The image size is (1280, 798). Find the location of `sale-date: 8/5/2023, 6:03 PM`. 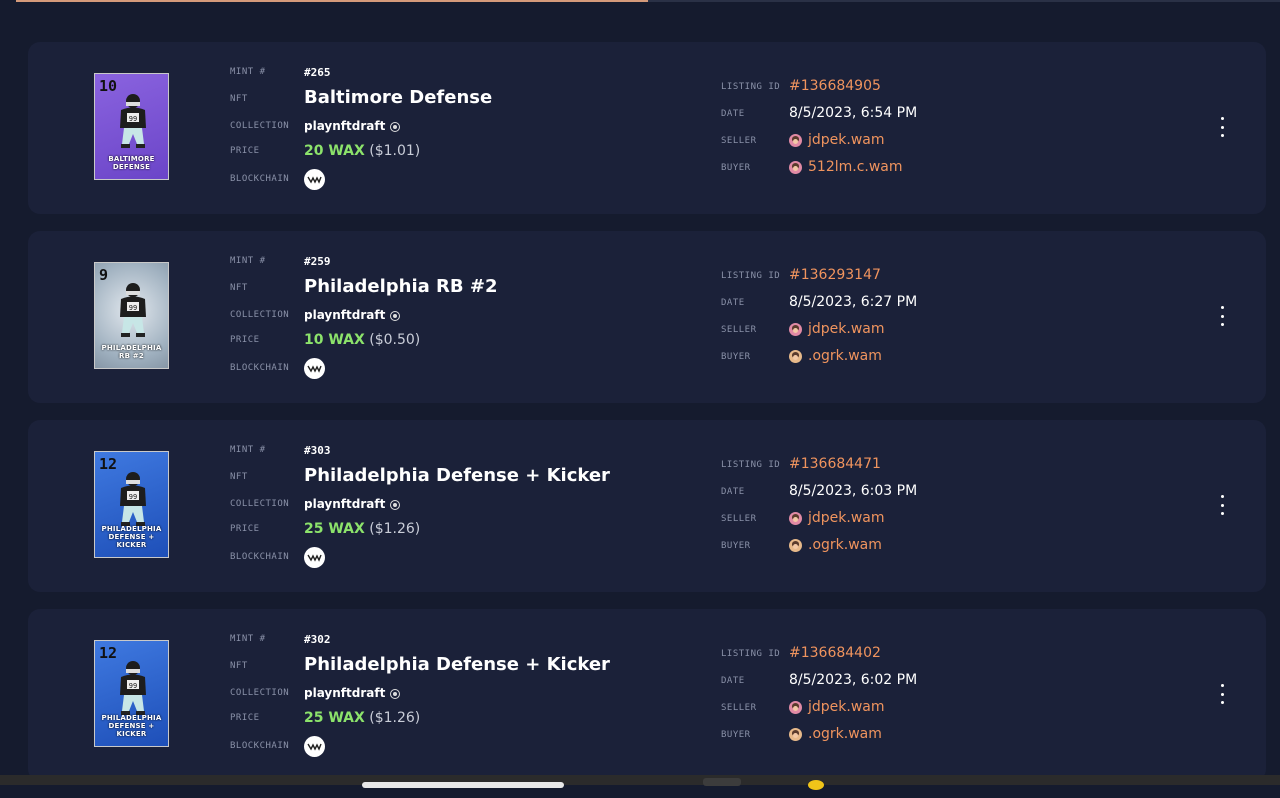

sale-date: 8/5/2023, 6:03 PM is located at coordinates (853, 491).